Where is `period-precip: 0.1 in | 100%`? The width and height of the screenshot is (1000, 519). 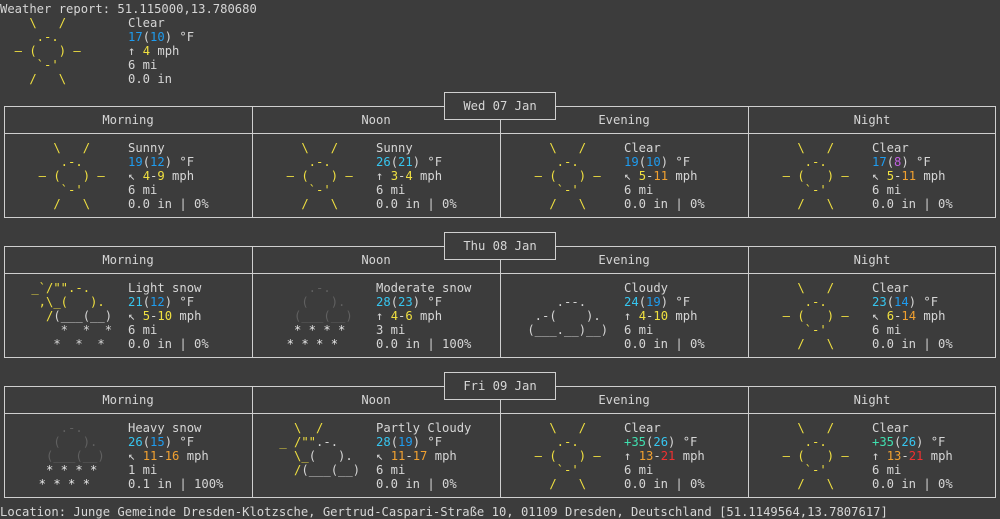 period-precip: 0.1 in | 100% is located at coordinates (176, 484).